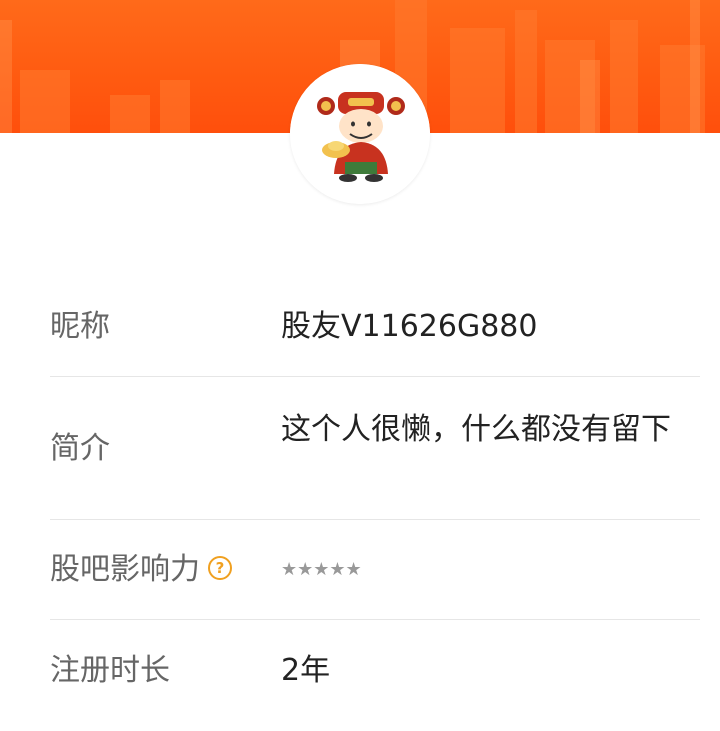 This screenshot has height=731, width=720. I want to click on nickname-row: 昵称 股友V11626G880, so click(375, 327).